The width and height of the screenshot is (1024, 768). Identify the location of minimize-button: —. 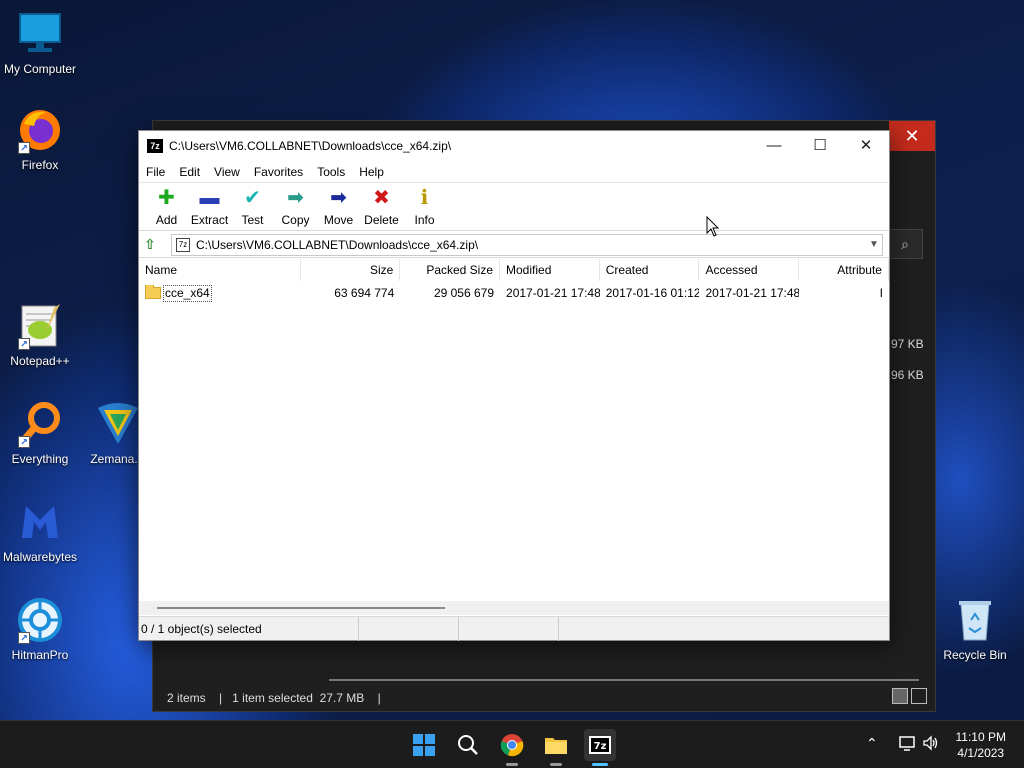
(774, 146).